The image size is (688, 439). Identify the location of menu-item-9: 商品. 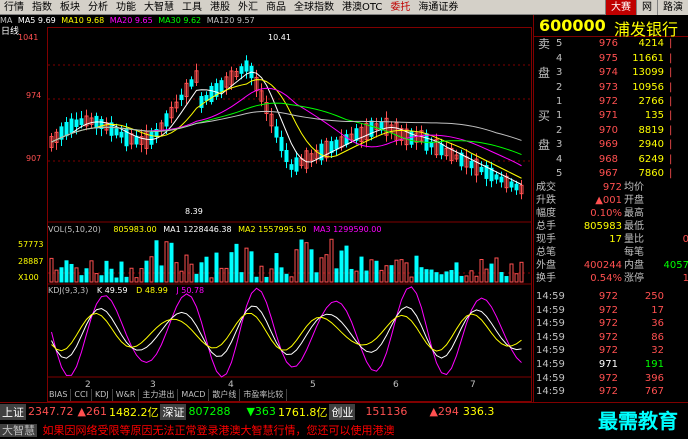
(276, 7).